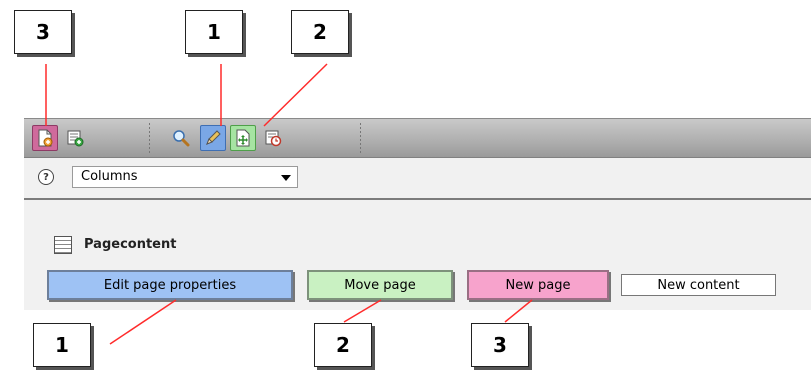  I want to click on columns-select-value: Columns, so click(109, 176).